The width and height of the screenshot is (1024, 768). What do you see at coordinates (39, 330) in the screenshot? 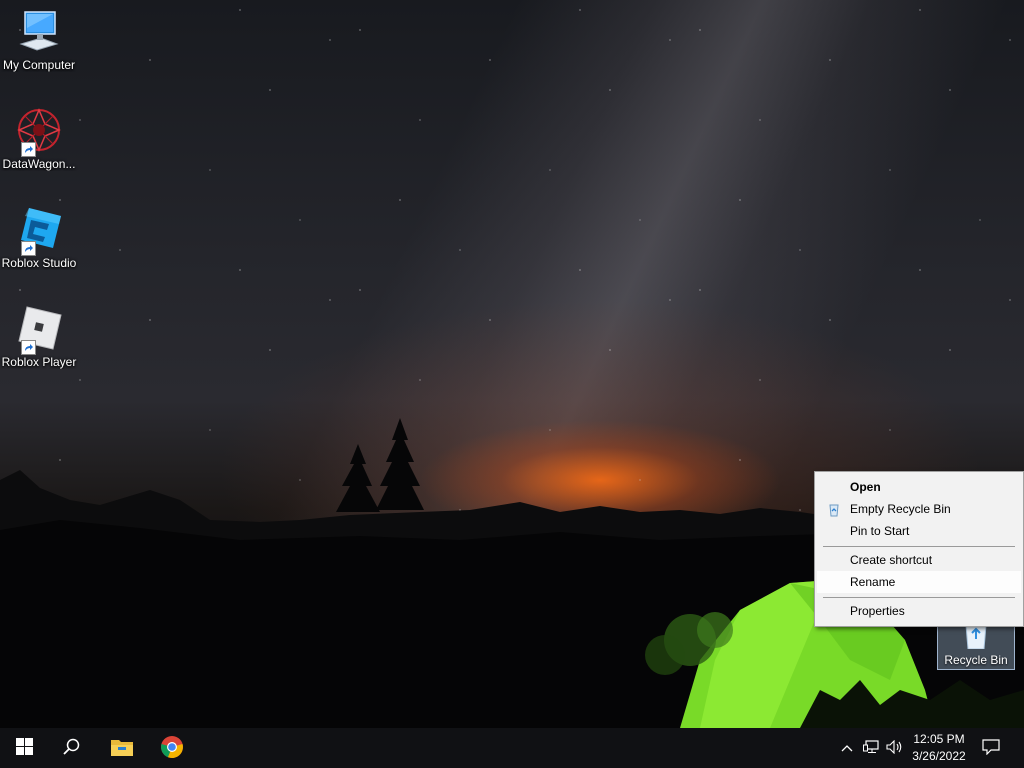
I see `roblox-player-icon` at bounding box center [39, 330].